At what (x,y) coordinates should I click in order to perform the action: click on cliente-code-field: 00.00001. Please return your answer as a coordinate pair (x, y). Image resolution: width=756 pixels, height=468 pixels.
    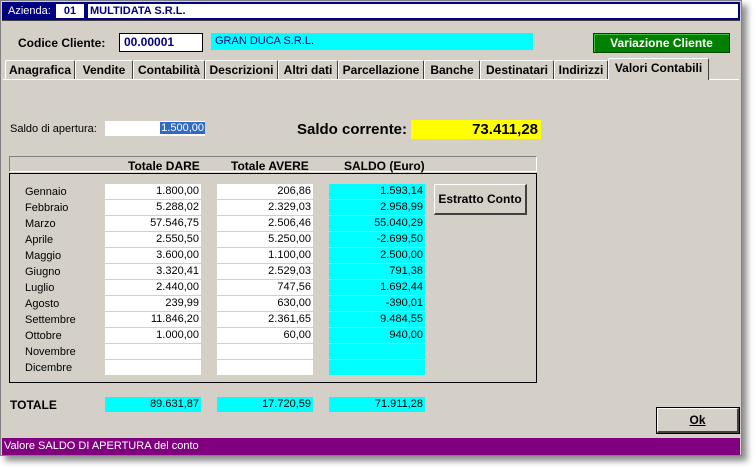
    Looking at the image, I should click on (161, 42).